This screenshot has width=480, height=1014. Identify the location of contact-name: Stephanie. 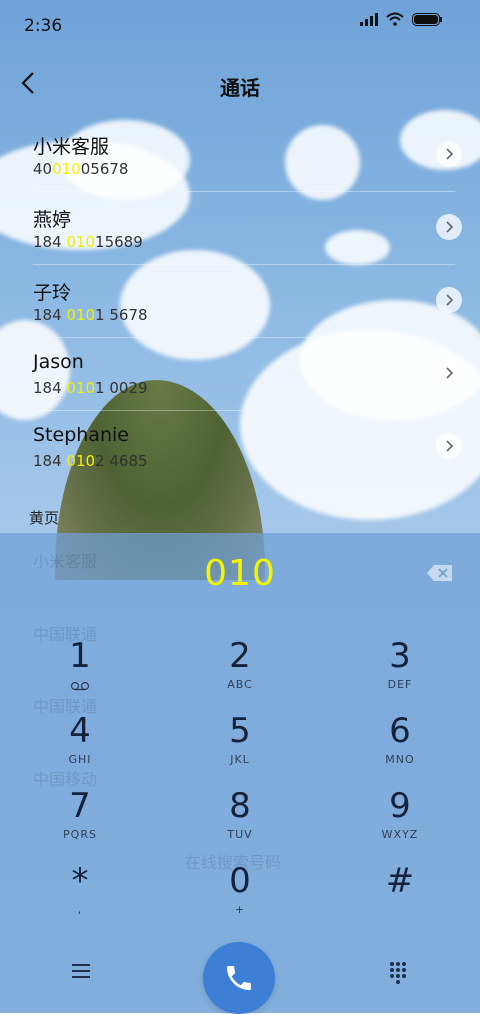
(81, 435).